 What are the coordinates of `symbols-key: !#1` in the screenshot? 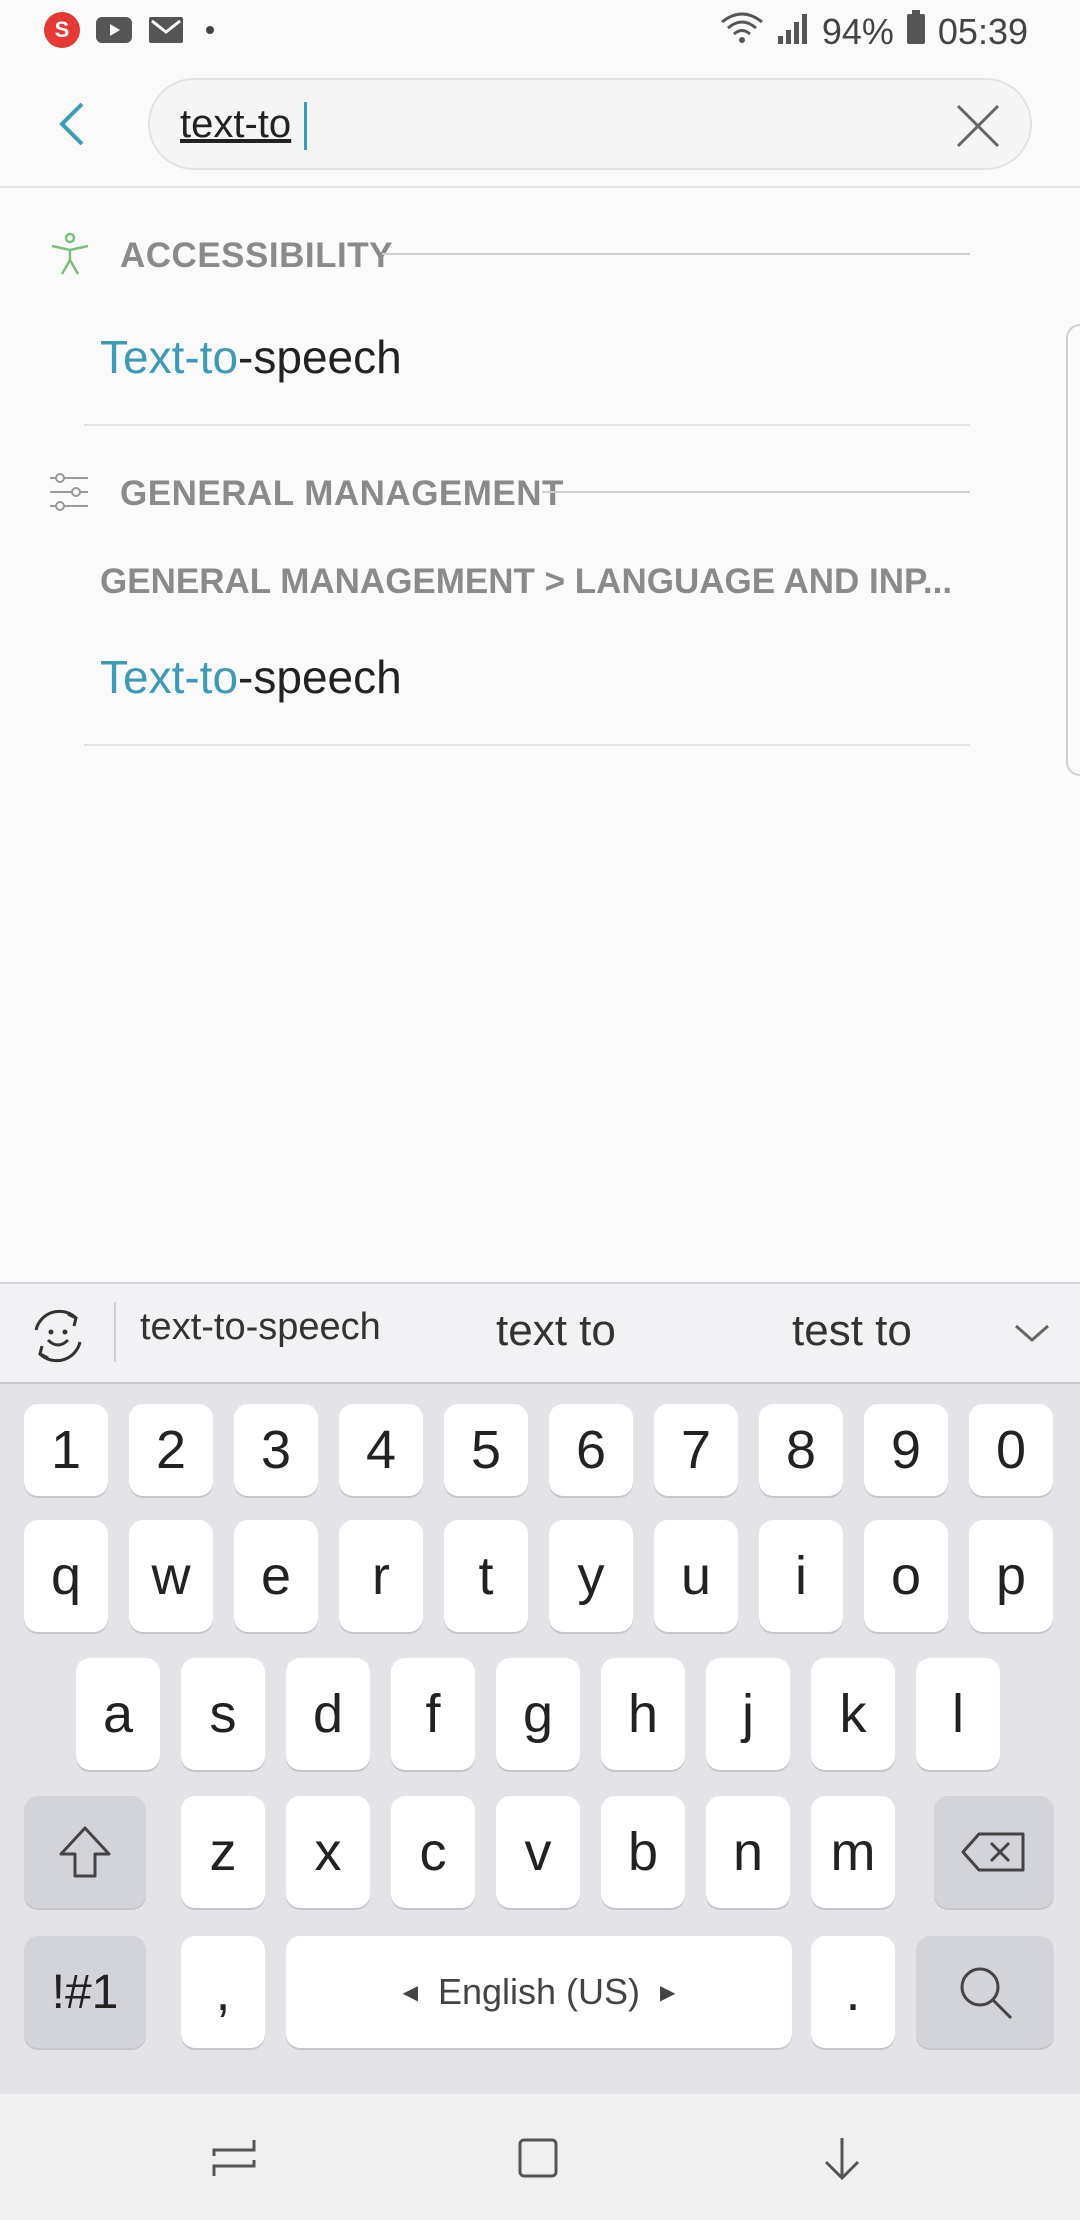 It's located at (85, 1992).